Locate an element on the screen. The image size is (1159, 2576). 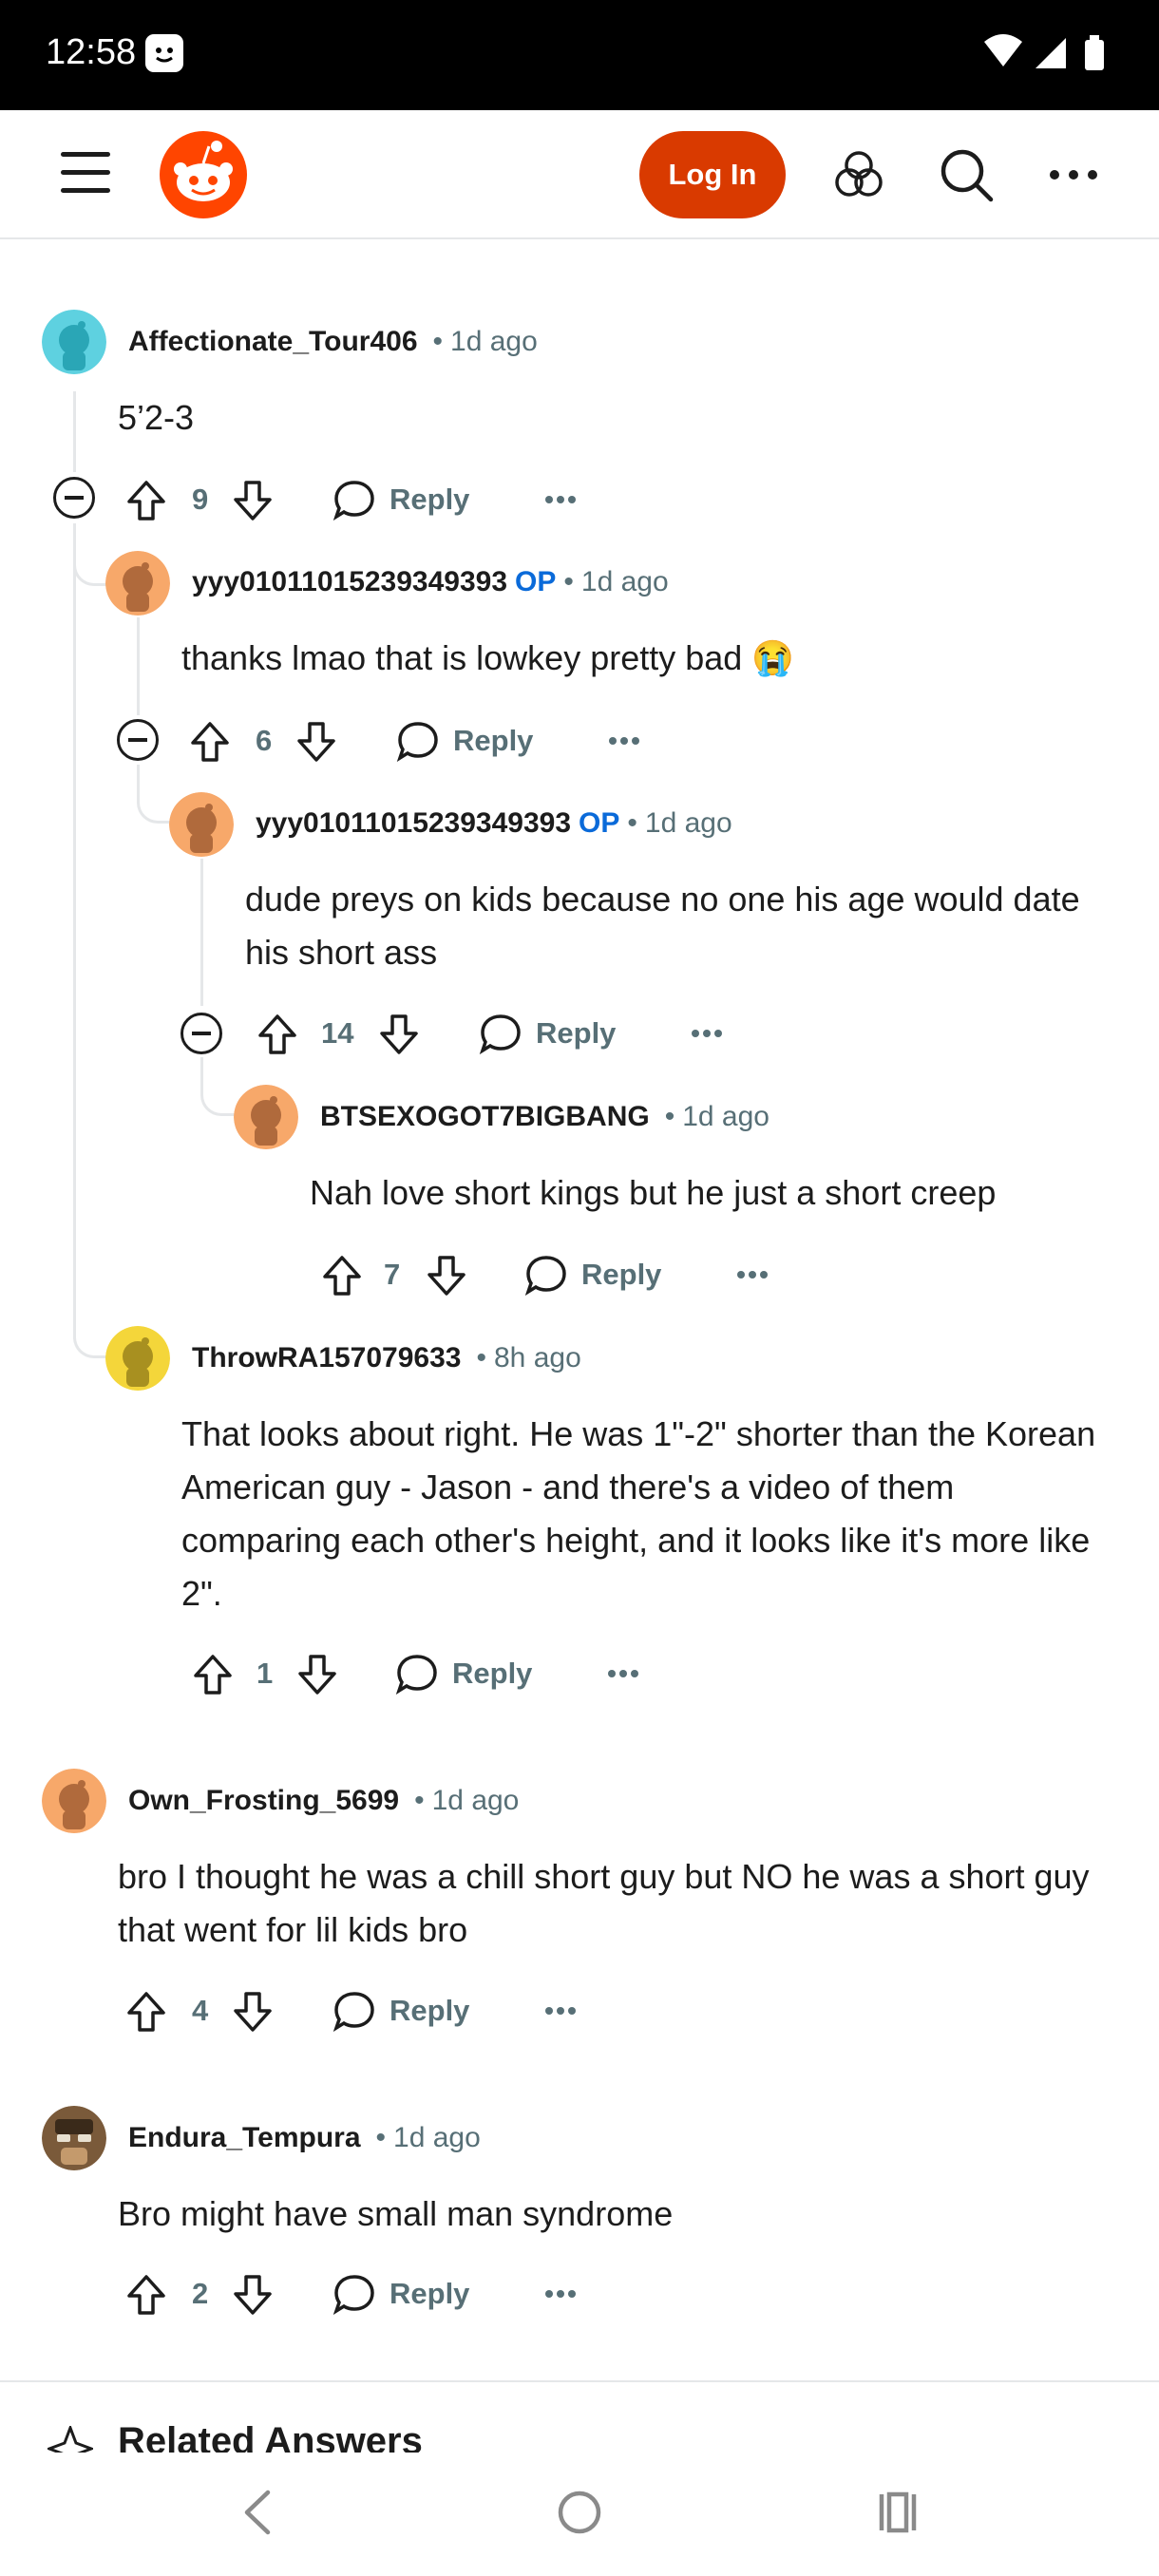
comment-meta: Affectionate_Tour406 • 1d ago is located at coordinates (333, 342).